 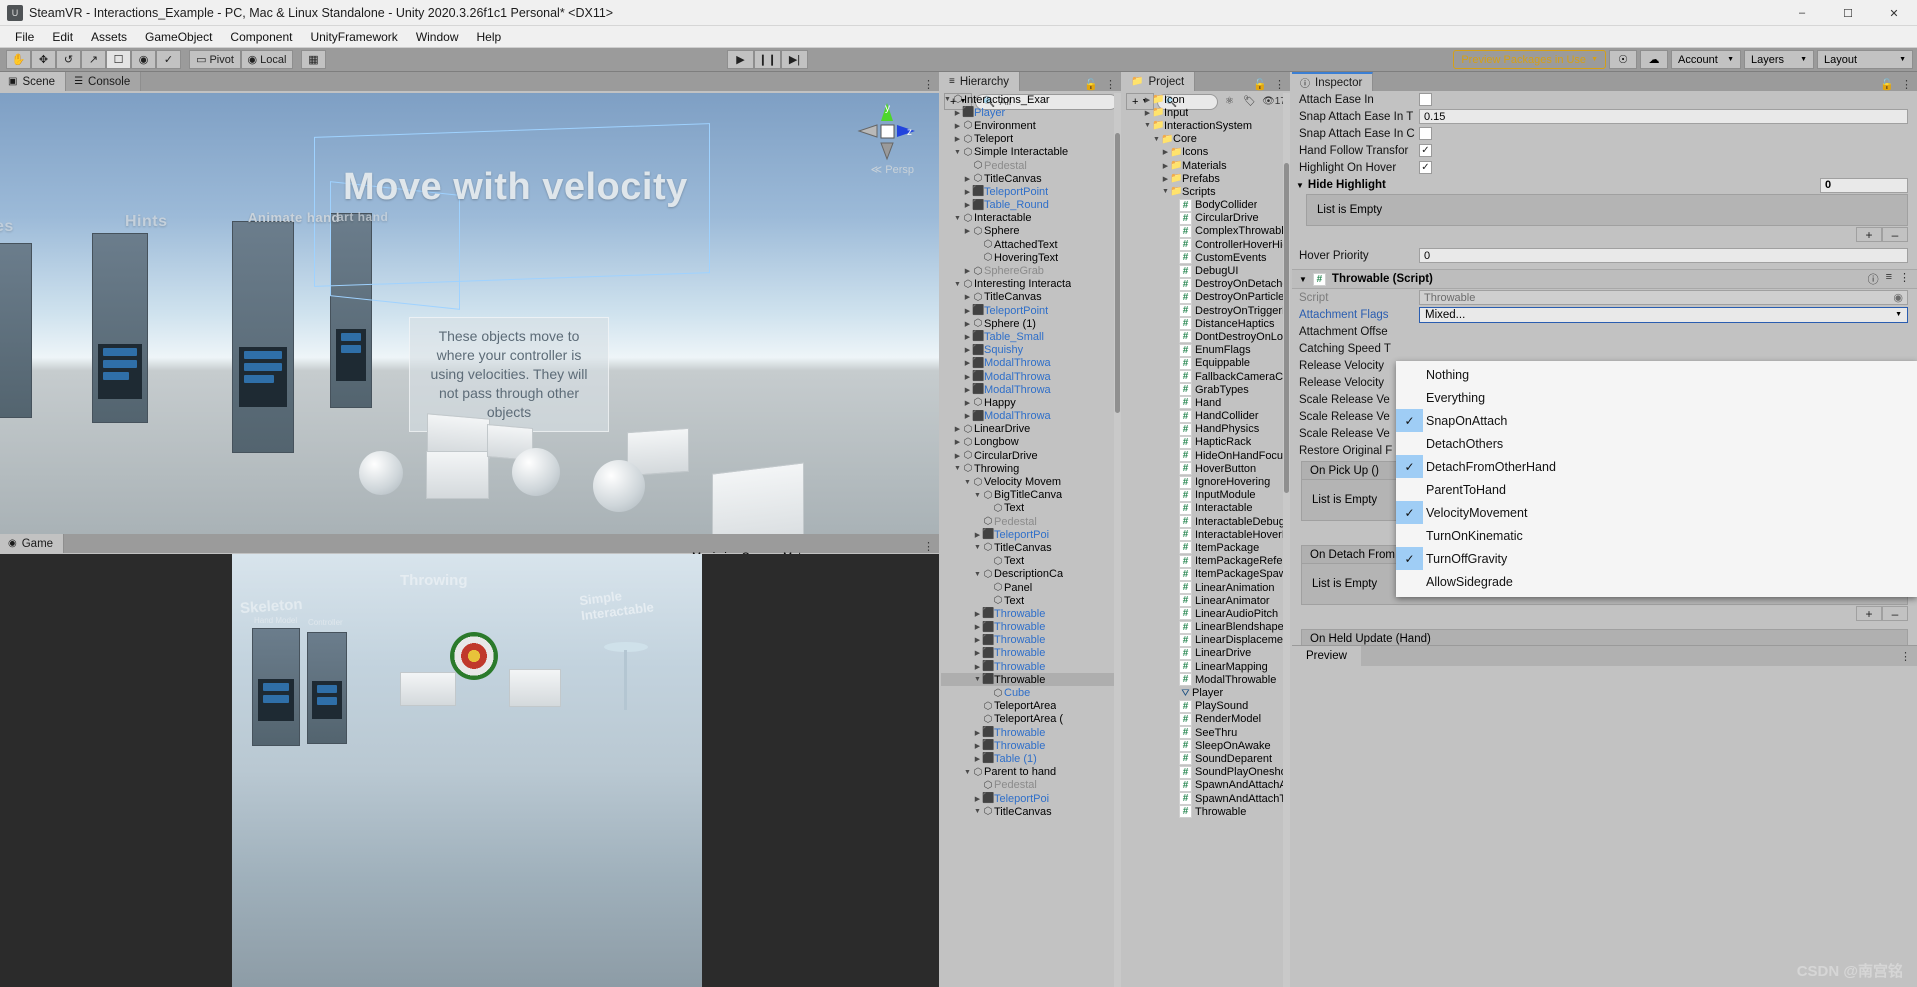 What do you see at coordinates (1031, 468) in the screenshot?
I see `hierarchy-item: ▼ ⬡ Throwing` at bounding box center [1031, 468].